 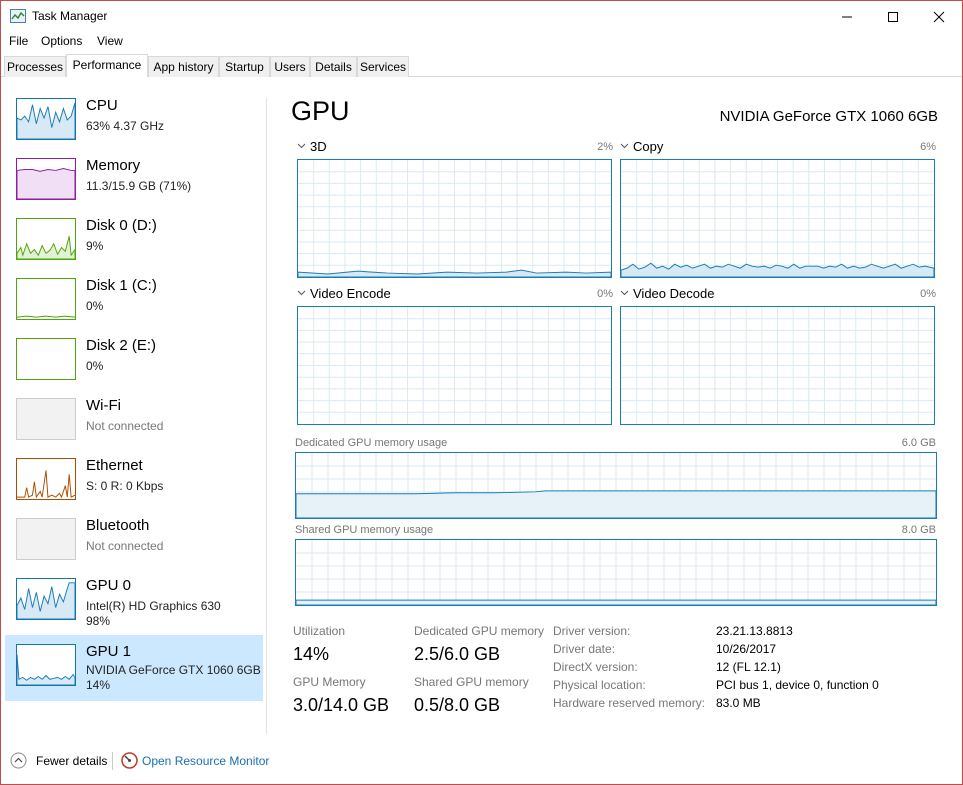 I want to click on wifi-thumbnail-graph, so click(x=46, y=419).